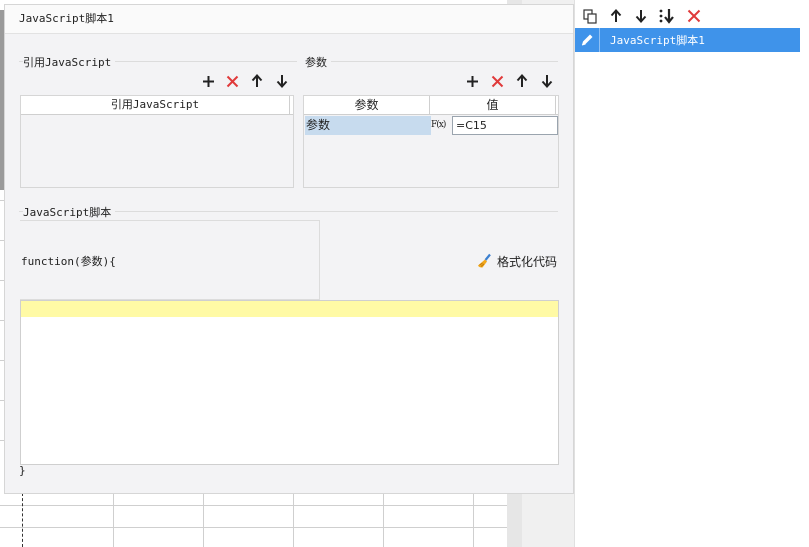 The image size is (809, 547). What do you see at coordinates (68, 261) in the screenshot?
I see `function-open-text: function(参数){` at bounding box center [68, 261].